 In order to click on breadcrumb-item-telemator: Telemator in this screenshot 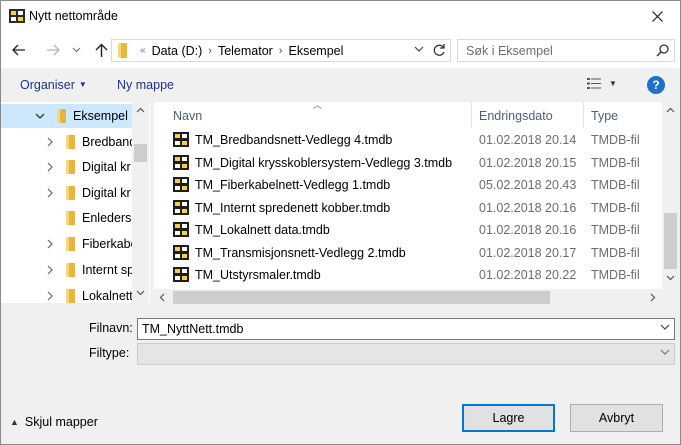, I will do `click(245, 51)`.